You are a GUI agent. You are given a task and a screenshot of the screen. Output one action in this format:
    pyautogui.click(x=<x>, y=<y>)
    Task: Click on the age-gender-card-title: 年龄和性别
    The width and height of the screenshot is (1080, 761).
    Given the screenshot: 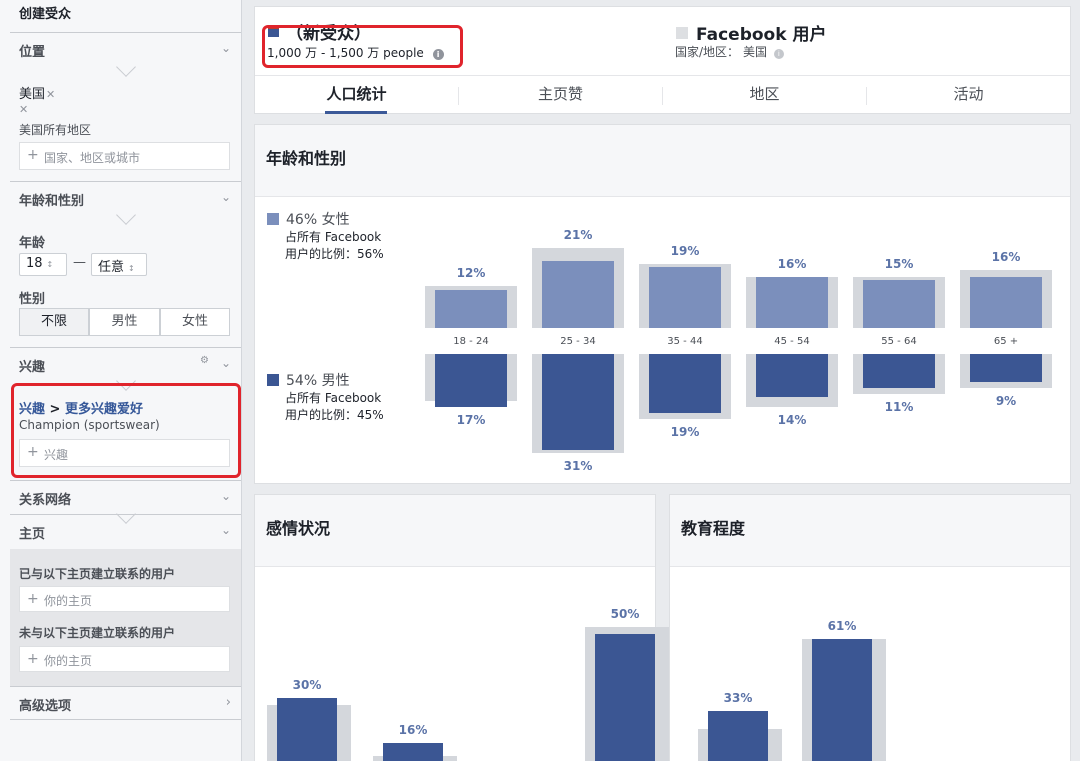 What is the action you would take?
    pyautogui.click(x=306, y=158)
    